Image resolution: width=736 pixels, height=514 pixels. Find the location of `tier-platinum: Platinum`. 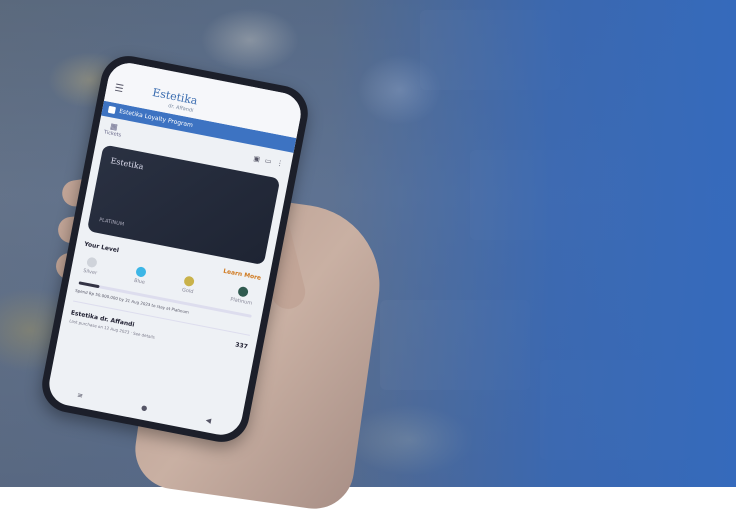

tier-platinum: Platinum is located at coordinates (242, 296).